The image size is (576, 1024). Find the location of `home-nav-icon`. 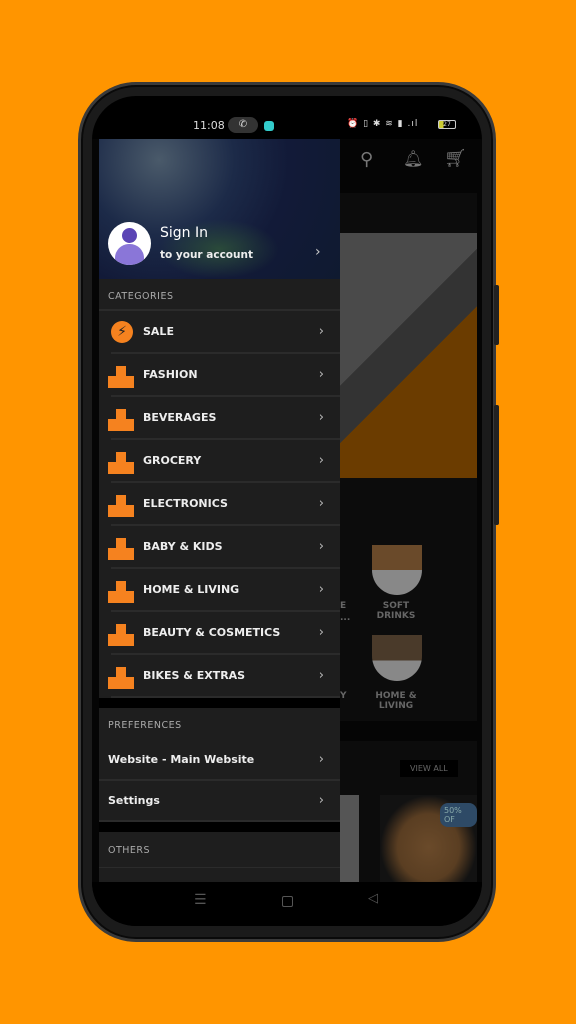

home-nav-icon is located at coordinates (287, 901).